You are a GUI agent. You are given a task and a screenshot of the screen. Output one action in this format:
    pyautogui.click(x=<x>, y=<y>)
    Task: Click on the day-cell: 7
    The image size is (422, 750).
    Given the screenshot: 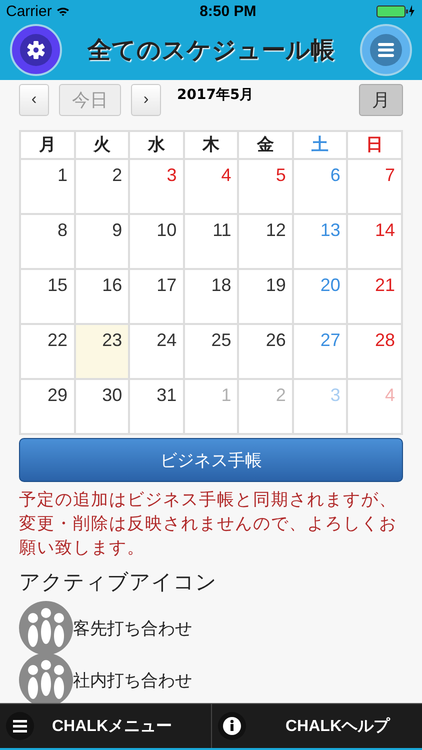 What is the action you would take?
    pyautogui.click(x=375, y=187)
    